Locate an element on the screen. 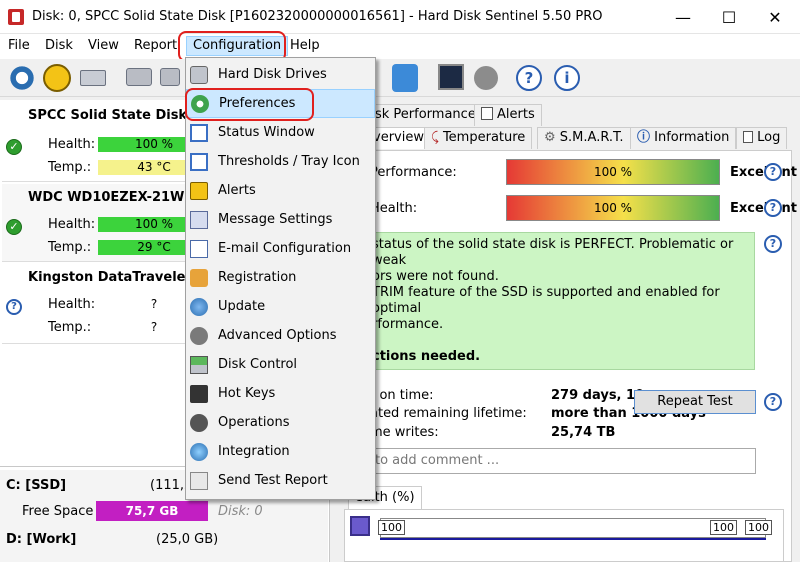 The height and width of the screenshot is (562, 800). power-on-value: 279 days, 10 is located at coordinates (598, 395).